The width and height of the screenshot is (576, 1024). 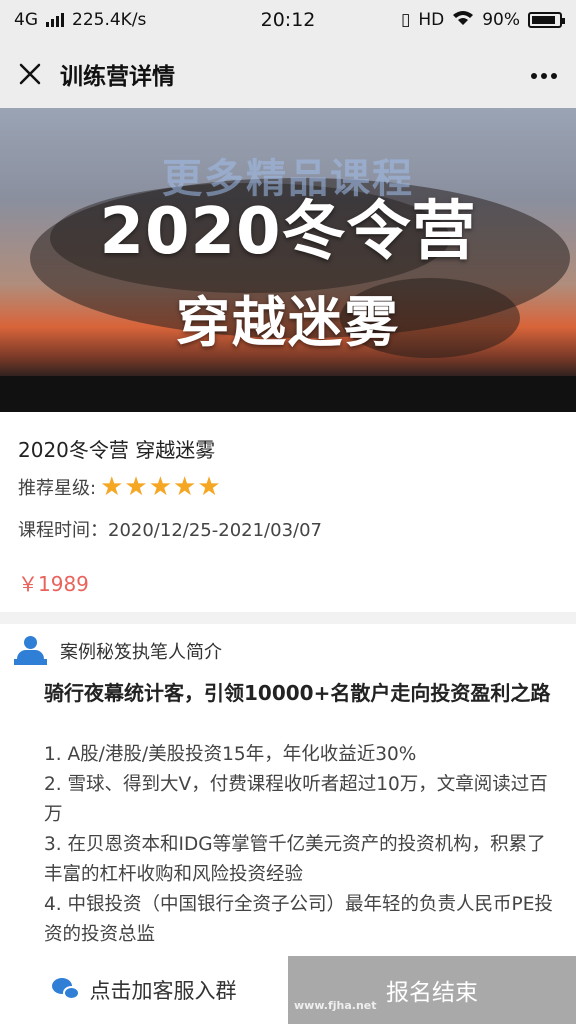 I want to click on rating-row: 推荐星级: ★ ★ ★ ★ ★, so click(x=120, y=487).